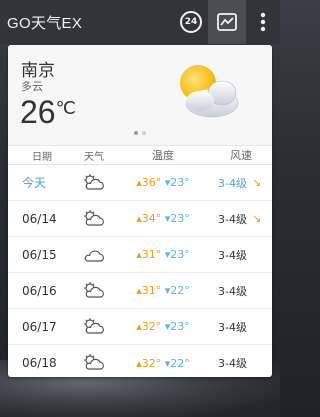 This screenshot has width=320, height=417. I want to click on forecast-row: 06/14 ▴34° ▾23° 3-4级 ↘, so click(140, 219).